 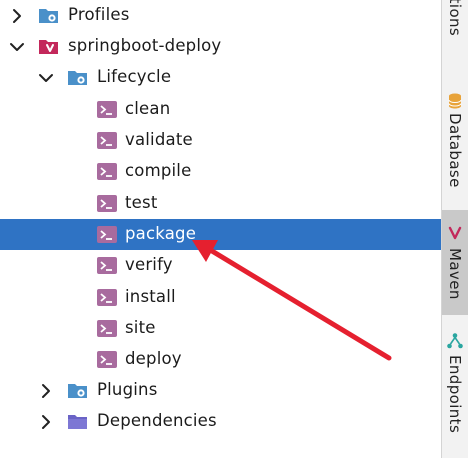 What do you see at coordinates (127, 389) in the screenshot?
I see `plugins-label: Plugins` at bounding box center [127, 389].